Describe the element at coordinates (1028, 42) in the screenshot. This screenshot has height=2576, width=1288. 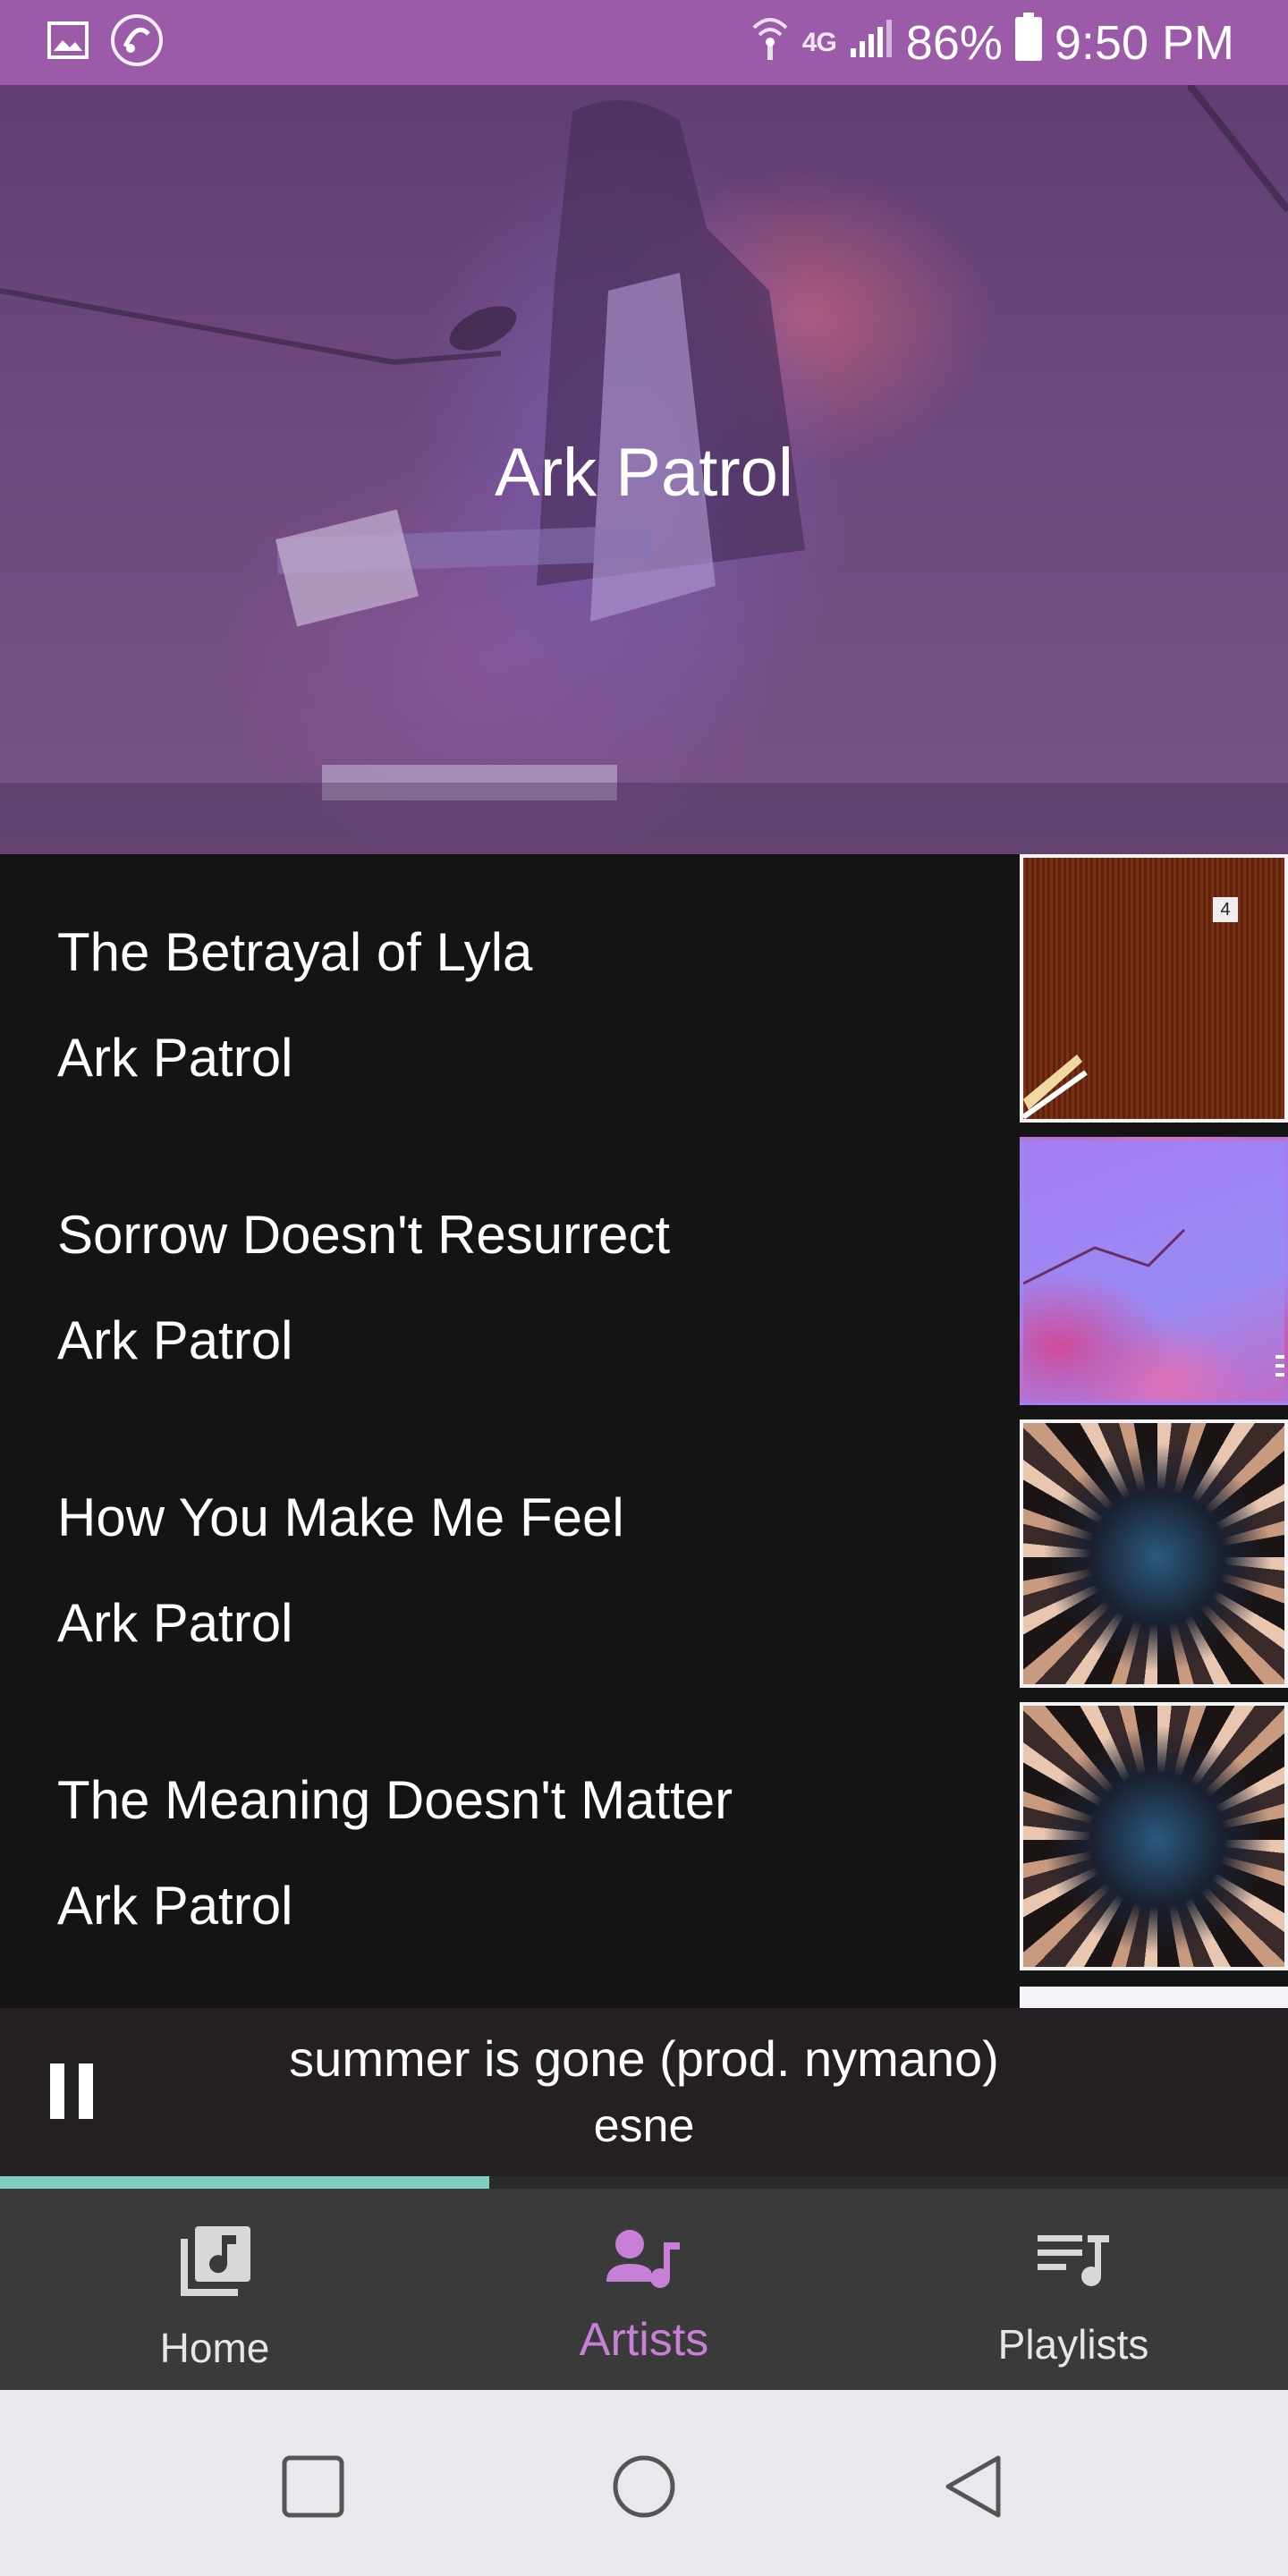
I see `battery-icon` at that location.